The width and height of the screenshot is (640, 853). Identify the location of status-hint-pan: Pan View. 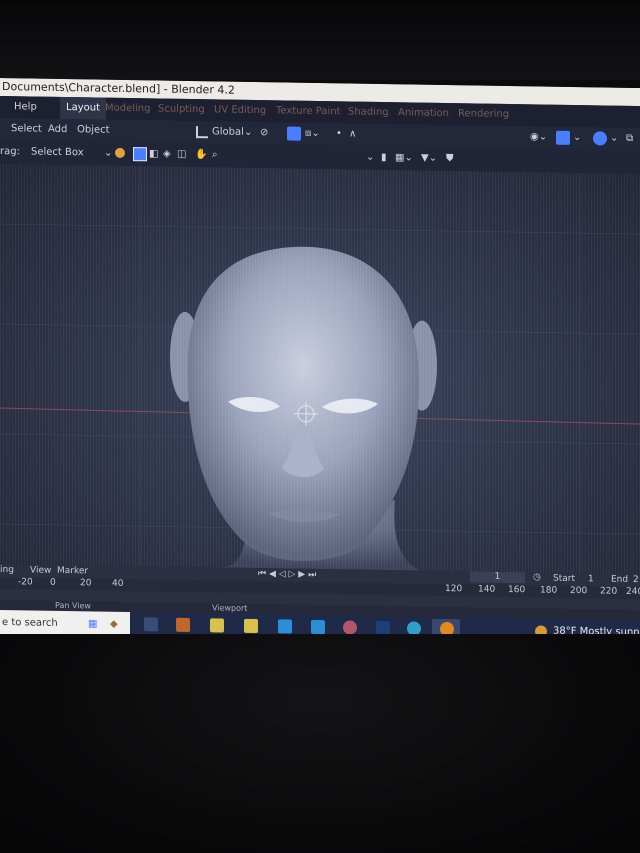
(73, 605).